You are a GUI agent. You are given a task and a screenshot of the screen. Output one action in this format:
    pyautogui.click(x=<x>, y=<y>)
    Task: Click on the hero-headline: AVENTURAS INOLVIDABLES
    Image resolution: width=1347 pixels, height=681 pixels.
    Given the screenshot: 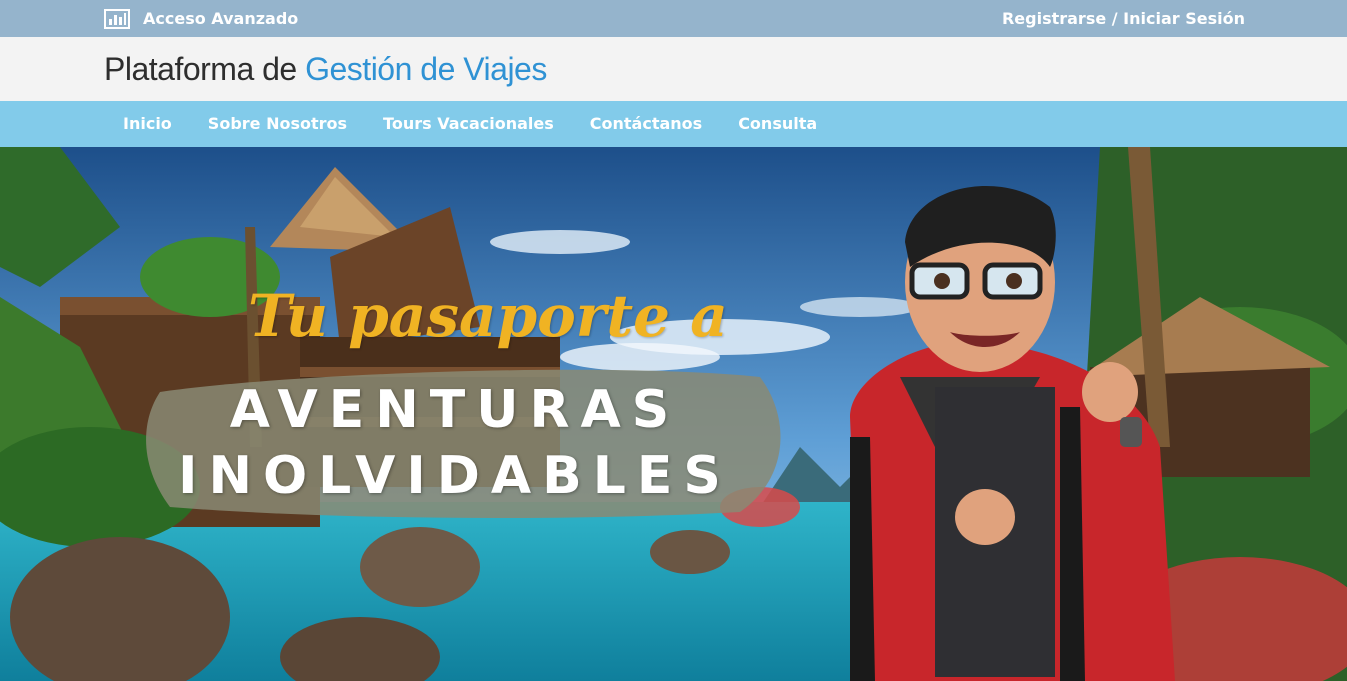 What is the action you would take?
    pyautogui.click(x=455, y=443)
    